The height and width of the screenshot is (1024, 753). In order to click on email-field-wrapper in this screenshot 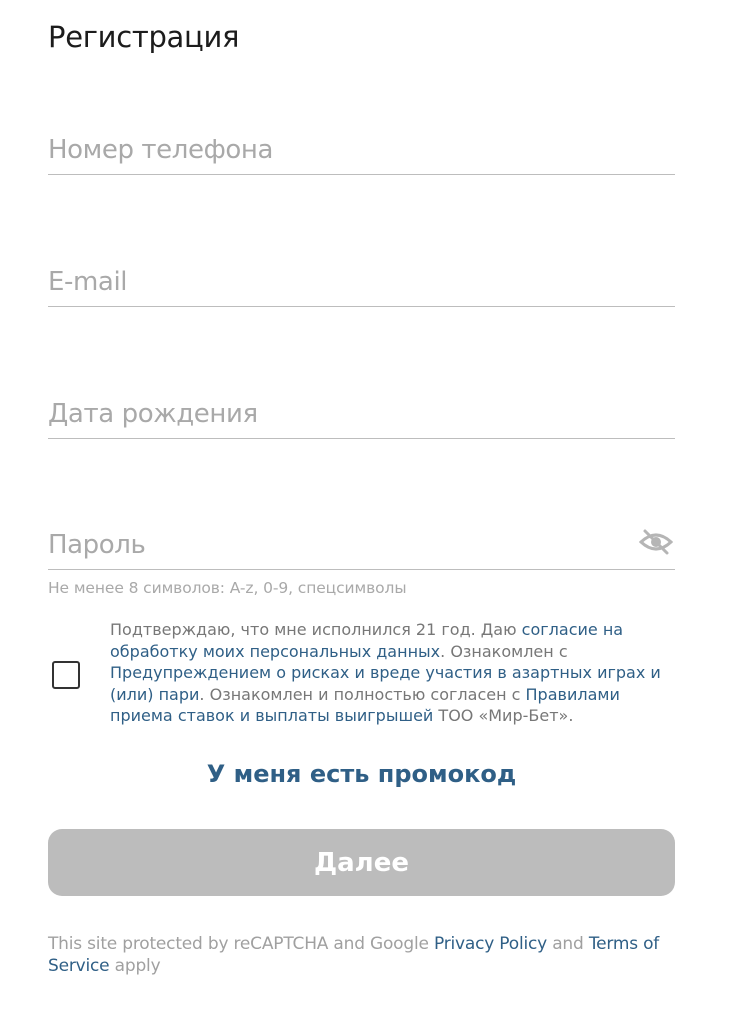, I will do `click(361, 282)`.